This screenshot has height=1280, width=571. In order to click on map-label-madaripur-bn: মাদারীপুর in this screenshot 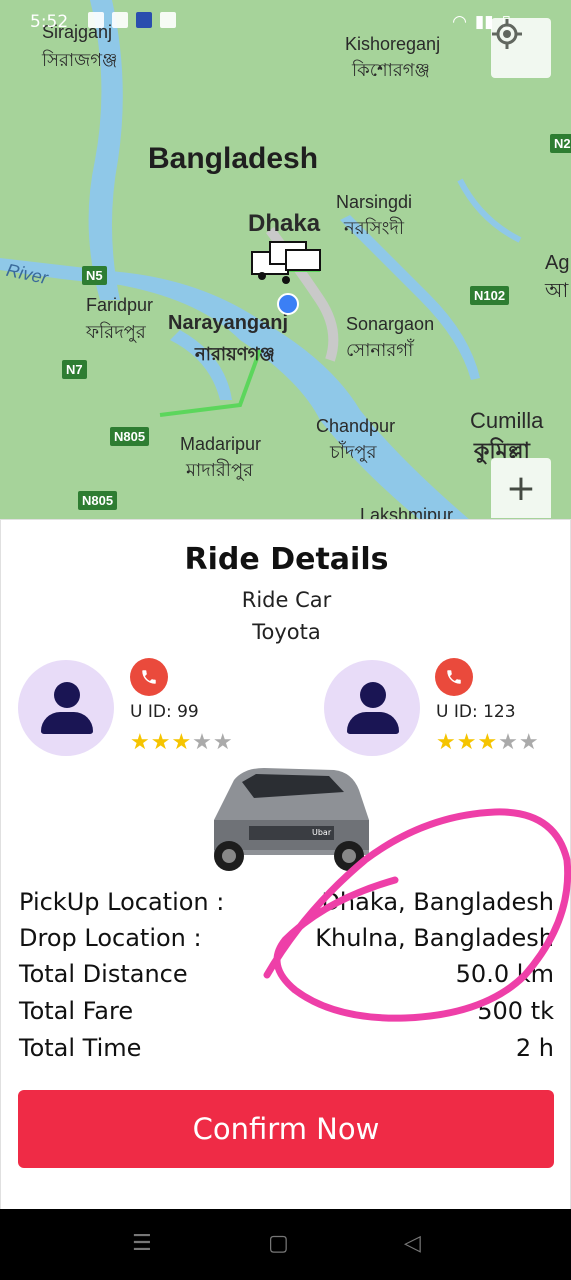, I will do `click(220, 470)`.